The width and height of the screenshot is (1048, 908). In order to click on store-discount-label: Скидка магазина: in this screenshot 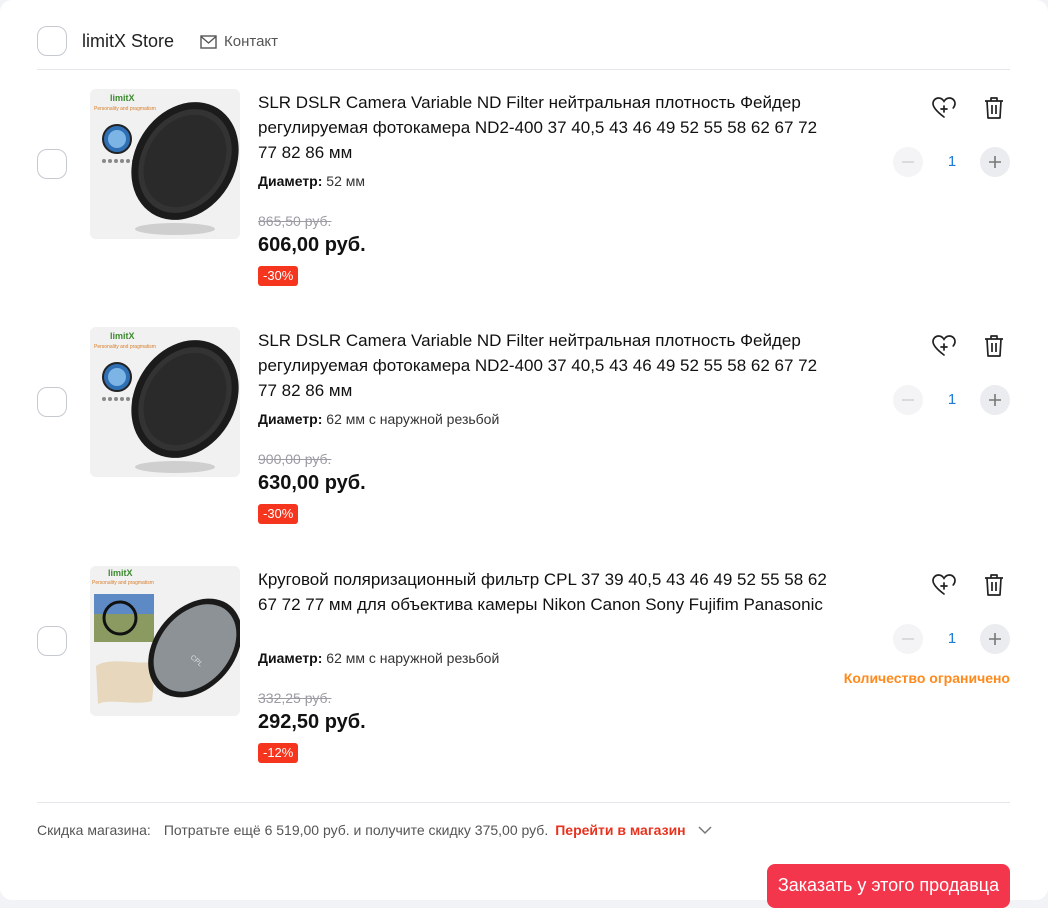, I will do `click(94, 830)`.